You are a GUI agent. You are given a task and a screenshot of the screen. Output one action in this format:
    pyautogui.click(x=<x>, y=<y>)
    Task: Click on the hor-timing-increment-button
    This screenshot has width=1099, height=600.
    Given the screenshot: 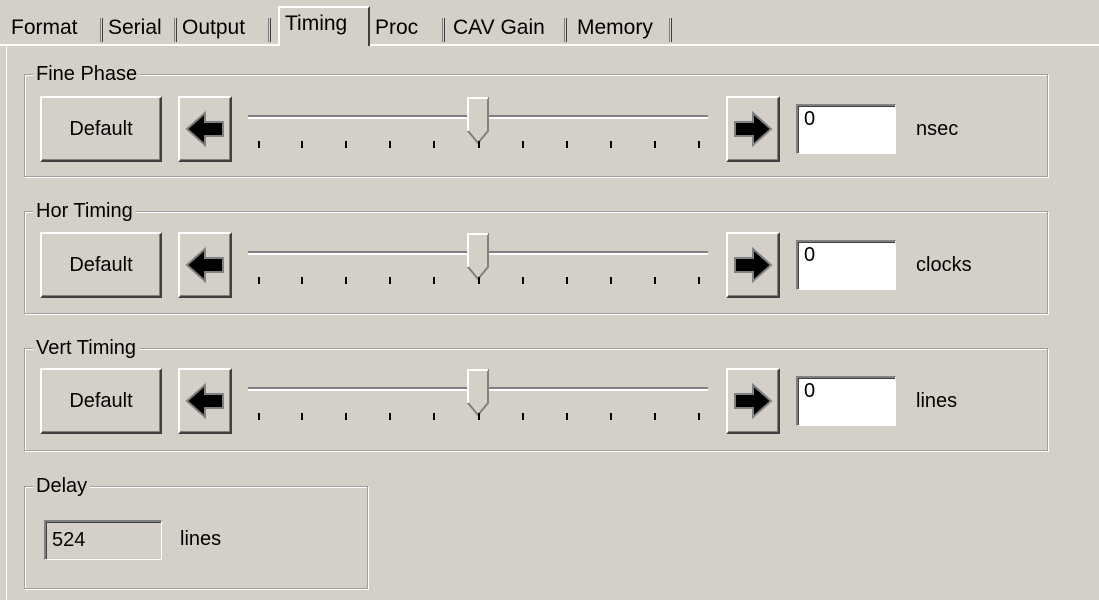 What is the action you would take?
    pyautogui.click(x=753, y=265)
    